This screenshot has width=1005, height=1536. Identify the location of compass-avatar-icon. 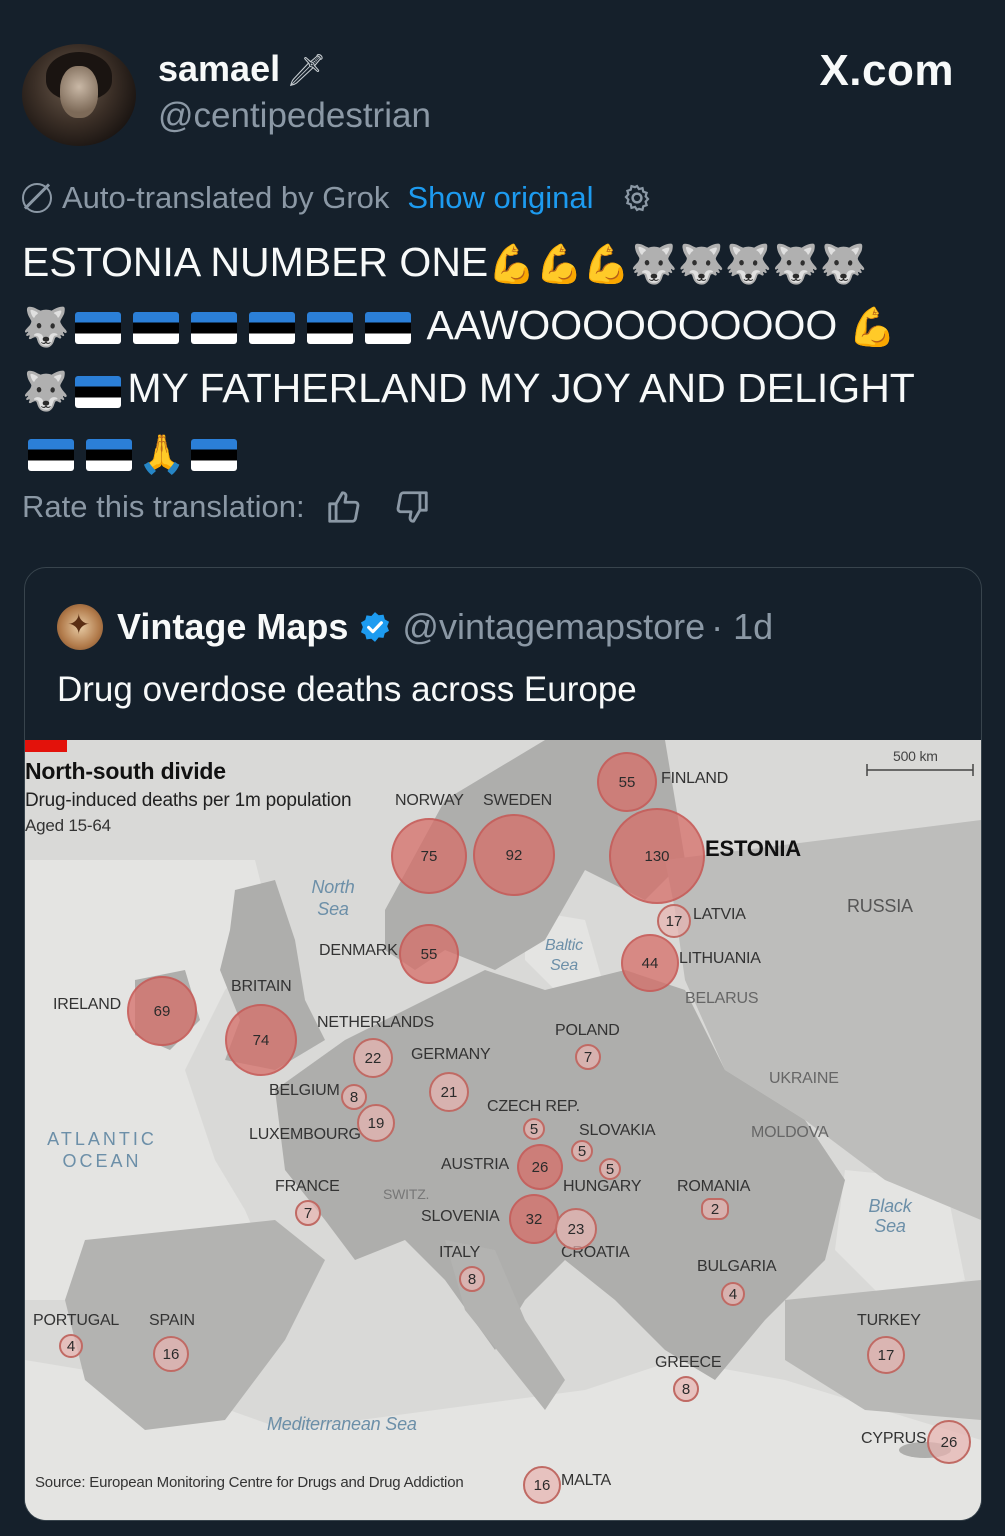
(80, 627).